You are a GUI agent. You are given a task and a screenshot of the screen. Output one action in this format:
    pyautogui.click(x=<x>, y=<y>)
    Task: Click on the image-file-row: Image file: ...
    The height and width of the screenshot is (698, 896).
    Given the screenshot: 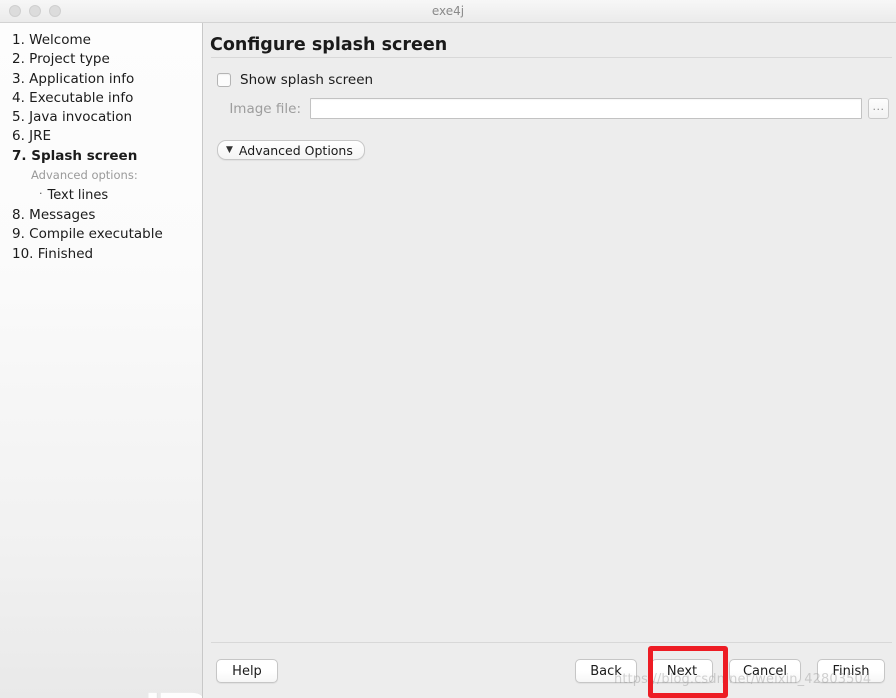 What is the action you would take?
    pyautogui.click(x=553, y=108)
    